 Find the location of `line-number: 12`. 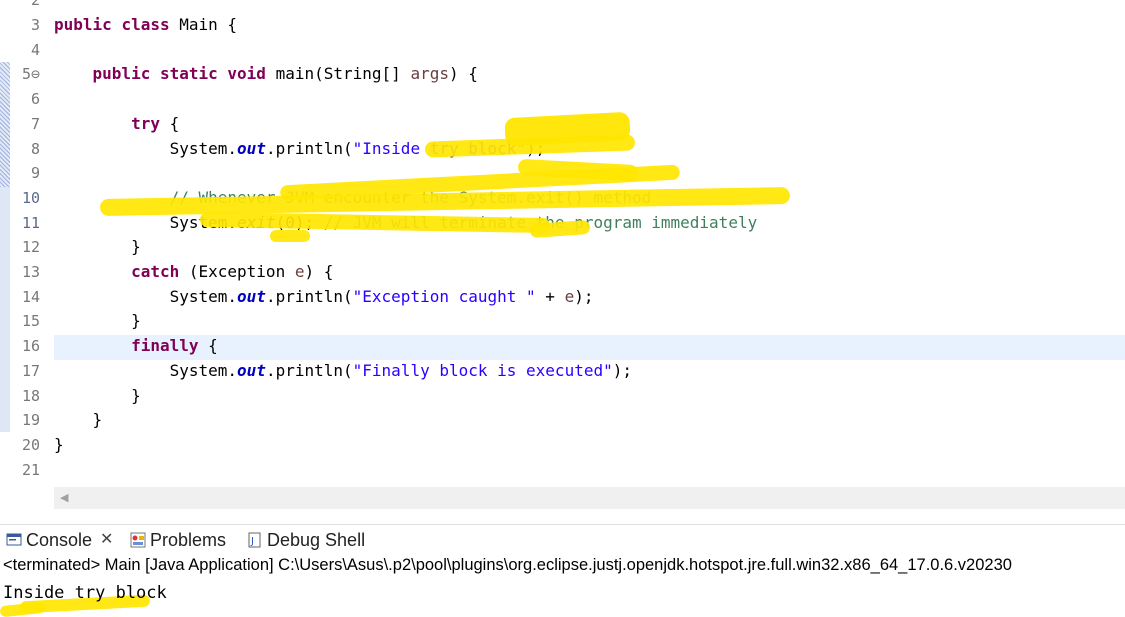

line-number: 12 is located at coordinates (30, 247).